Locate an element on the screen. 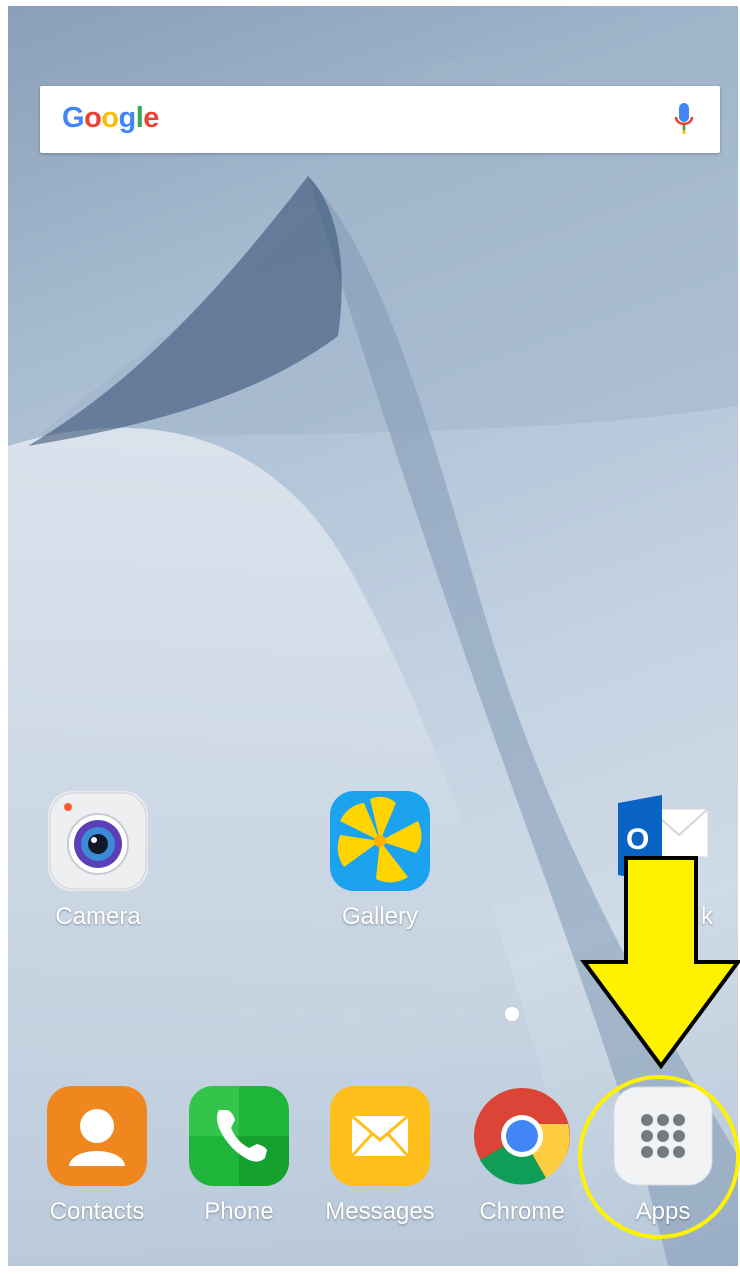 The image size is (740, 1274). chrome-icon is located at coordinates (522, 1136).